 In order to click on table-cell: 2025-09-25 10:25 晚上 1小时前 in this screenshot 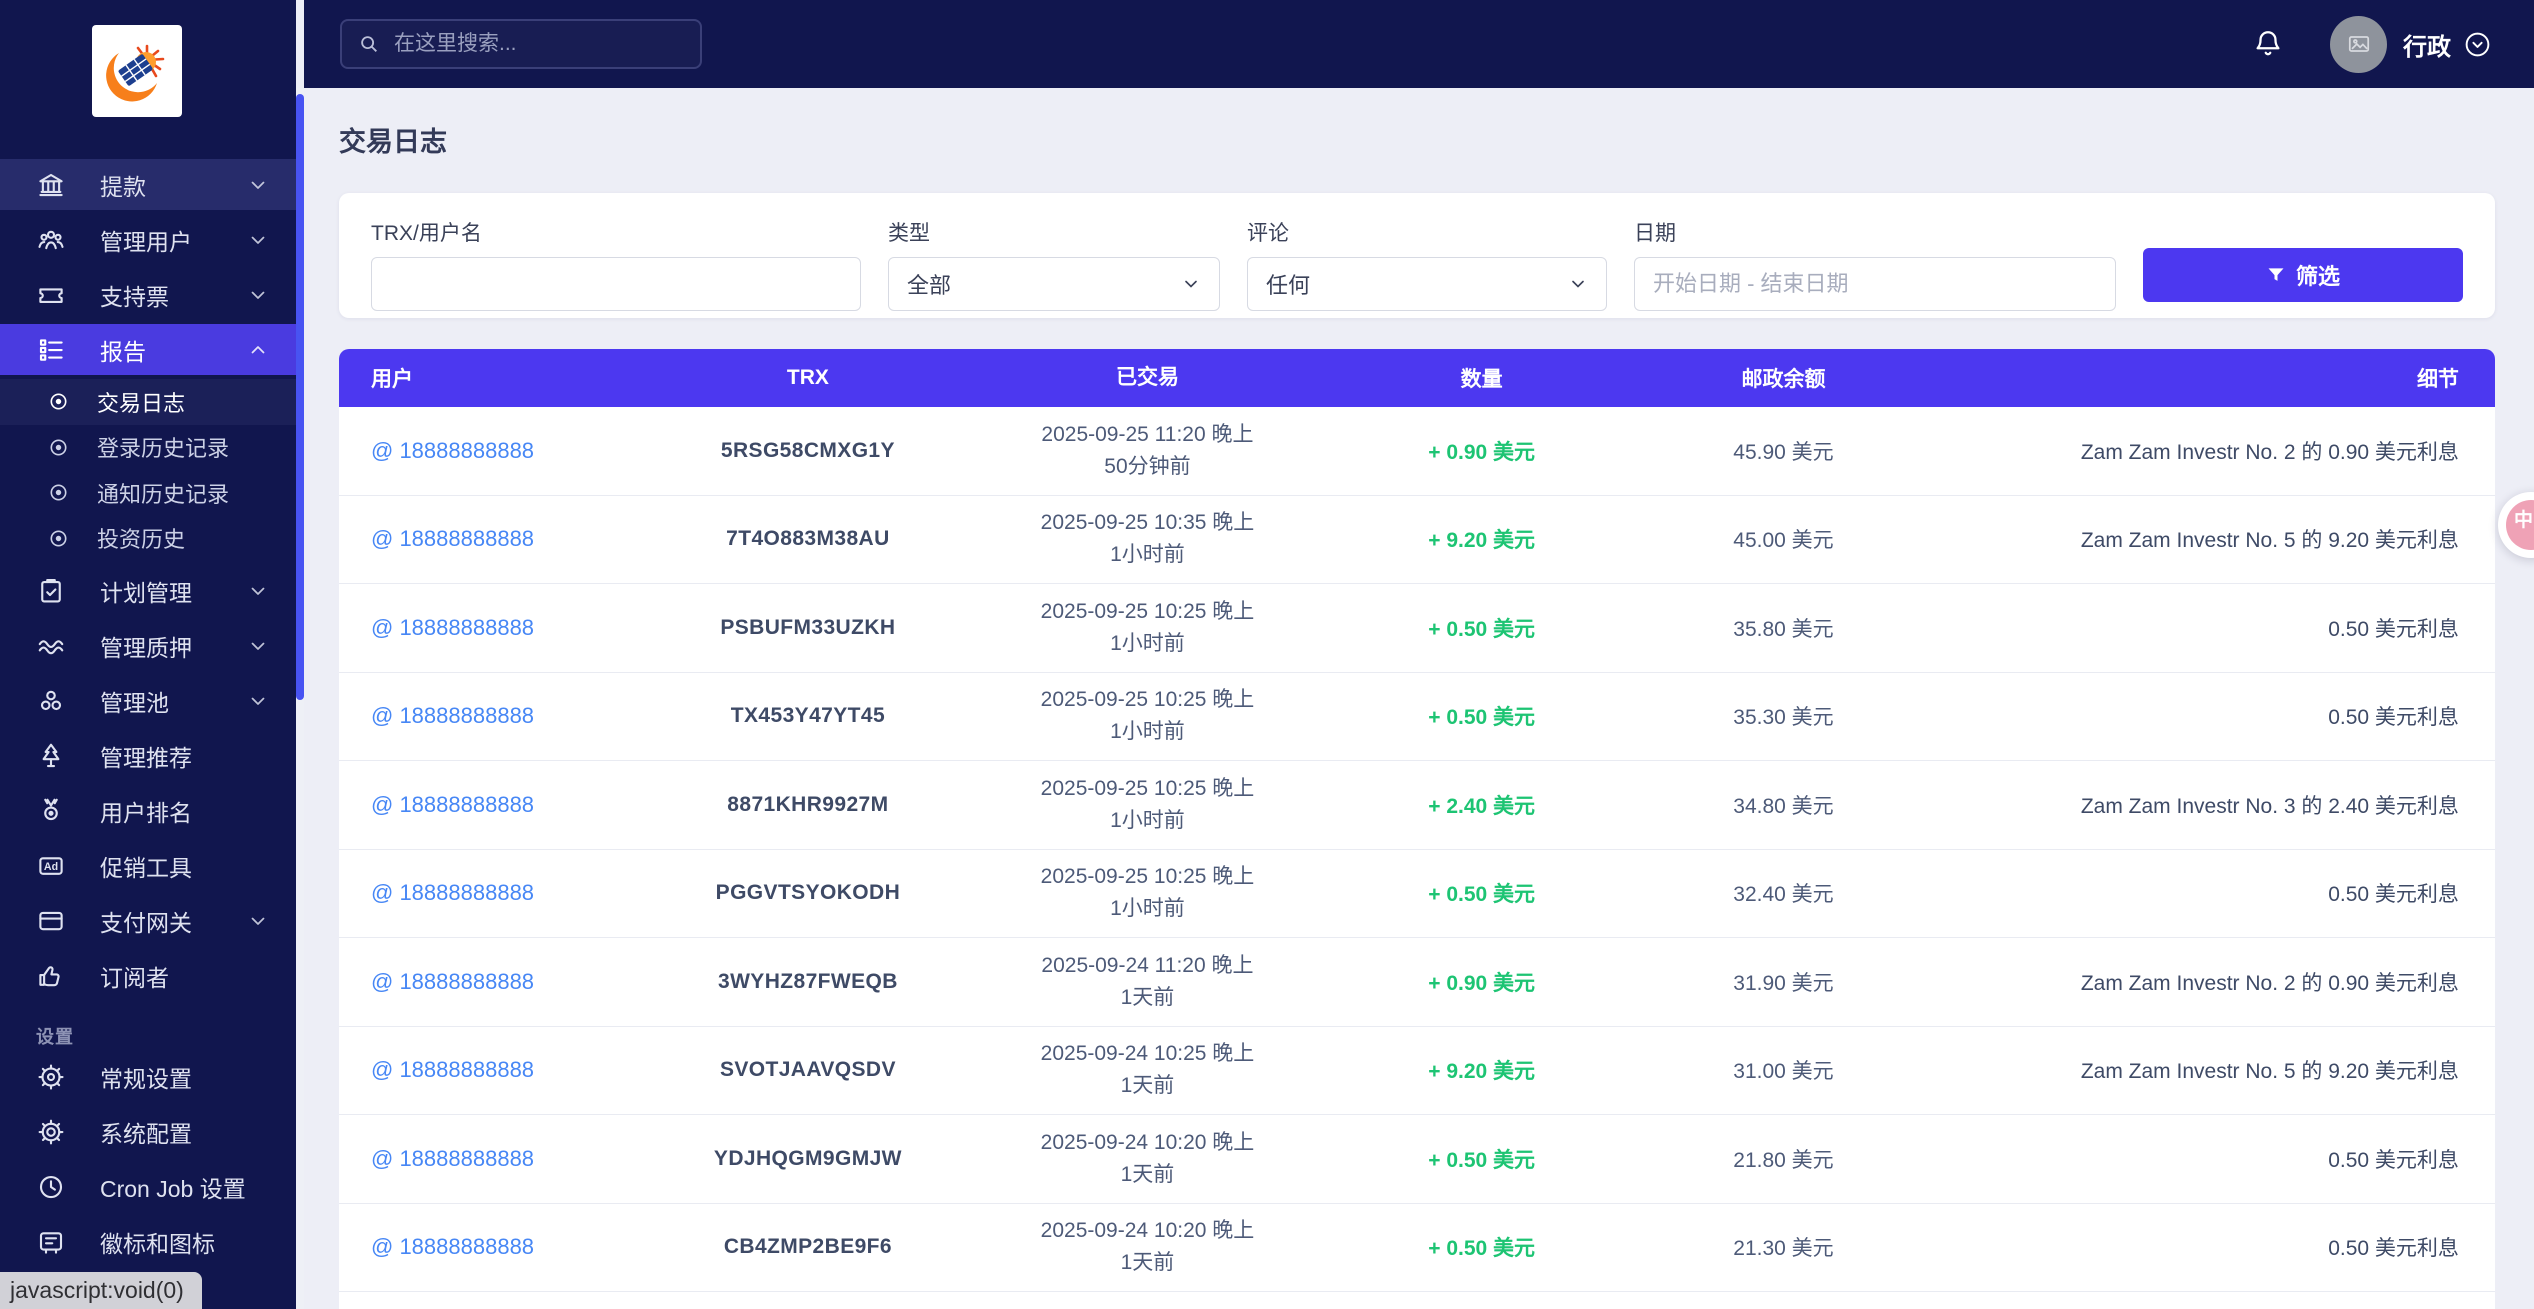, I will do `click(1147, 893)`.